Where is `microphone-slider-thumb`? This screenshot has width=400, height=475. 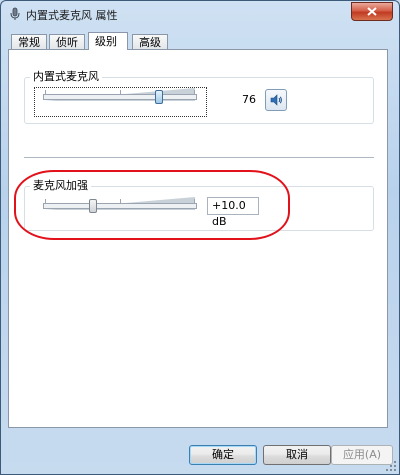 microphone-slider-thumb is located at coordinates (158, 97).